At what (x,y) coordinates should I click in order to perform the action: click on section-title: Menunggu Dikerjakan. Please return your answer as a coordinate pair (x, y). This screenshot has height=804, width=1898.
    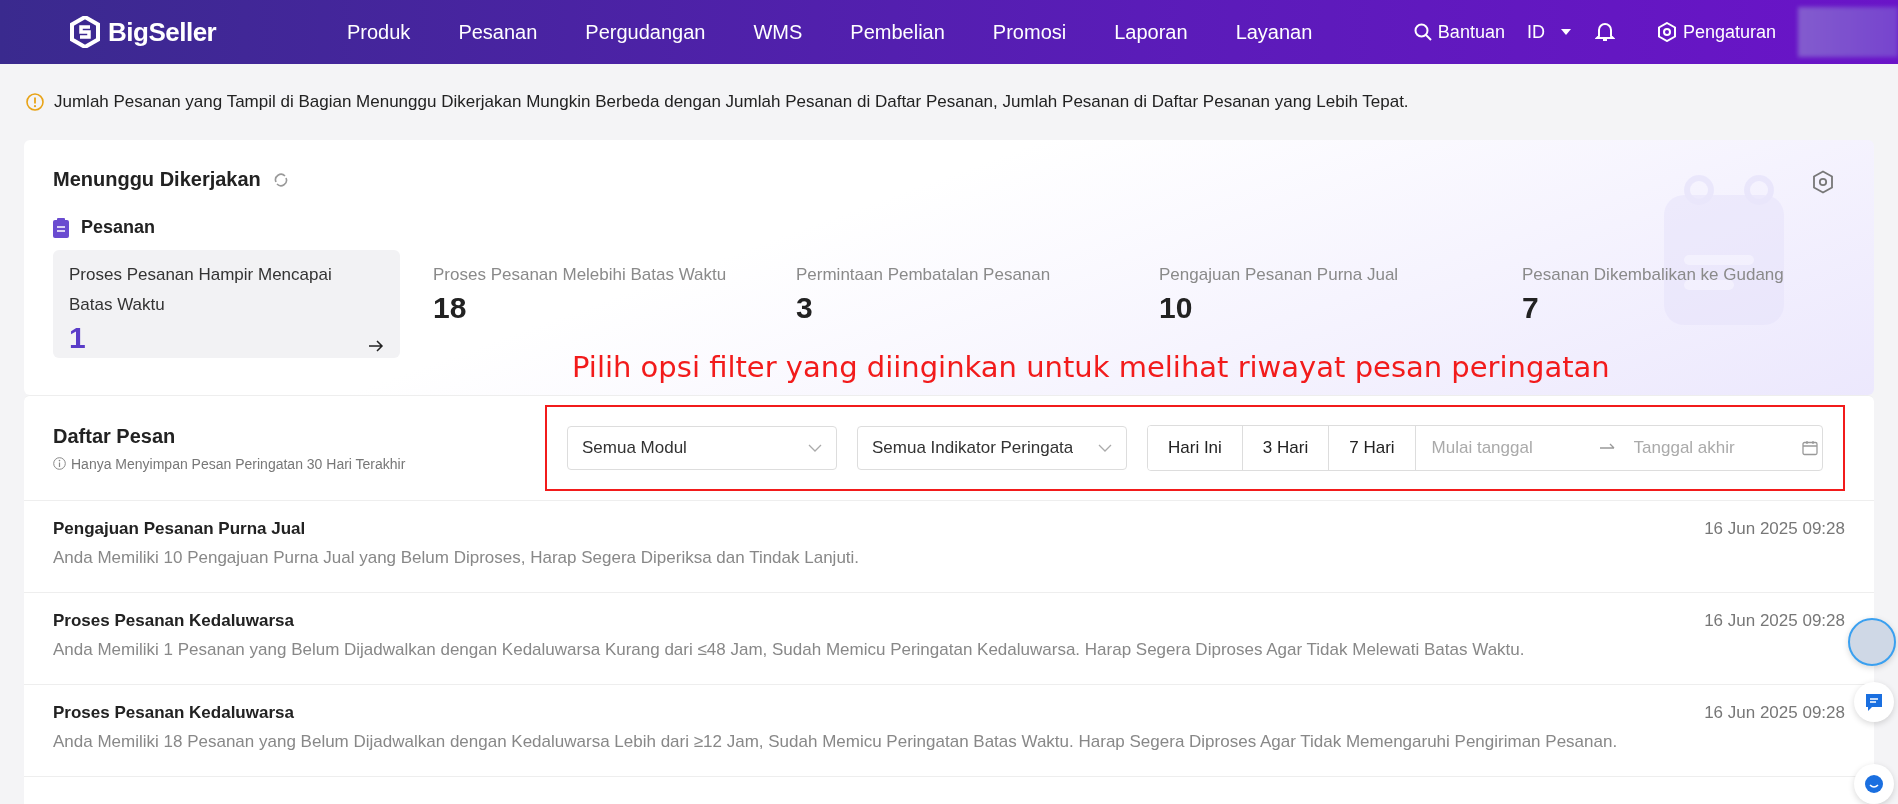
    Looking at the image, I should click on (157, 179).